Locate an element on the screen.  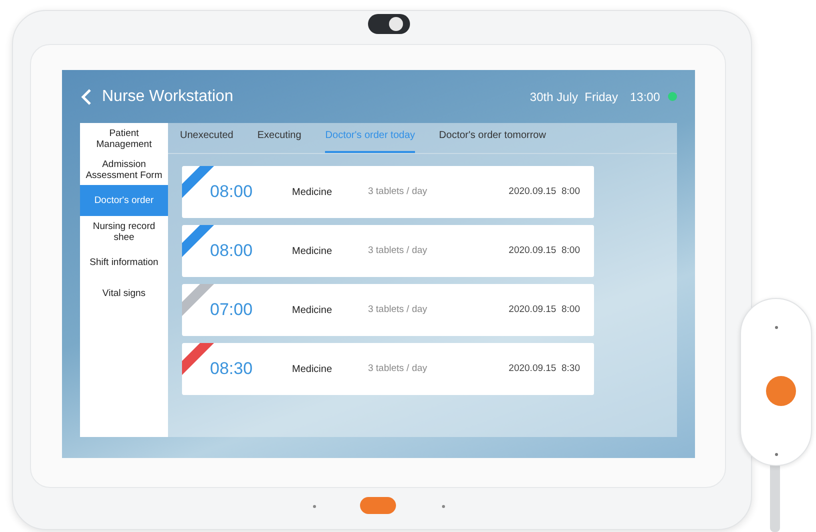
sidebar-item: Shift information is located at coordinates (124, 262).